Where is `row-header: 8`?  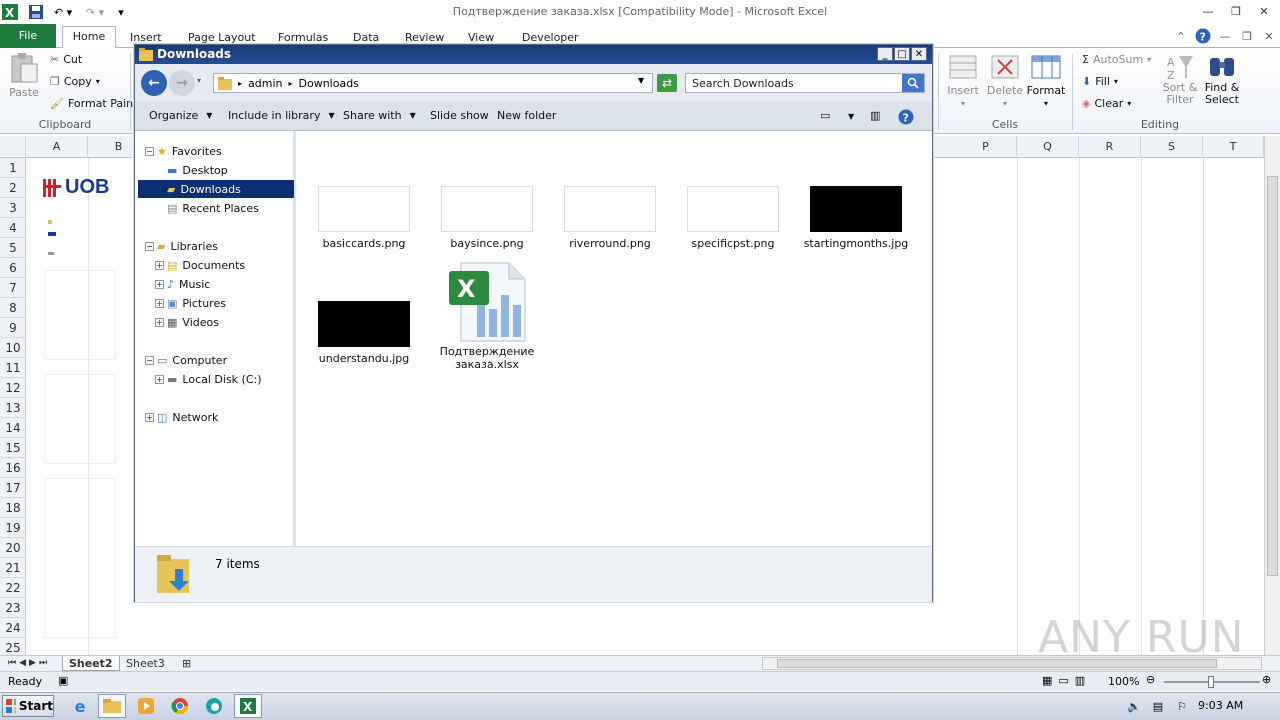 row-header: 8 is located at coordinates (13, 308).